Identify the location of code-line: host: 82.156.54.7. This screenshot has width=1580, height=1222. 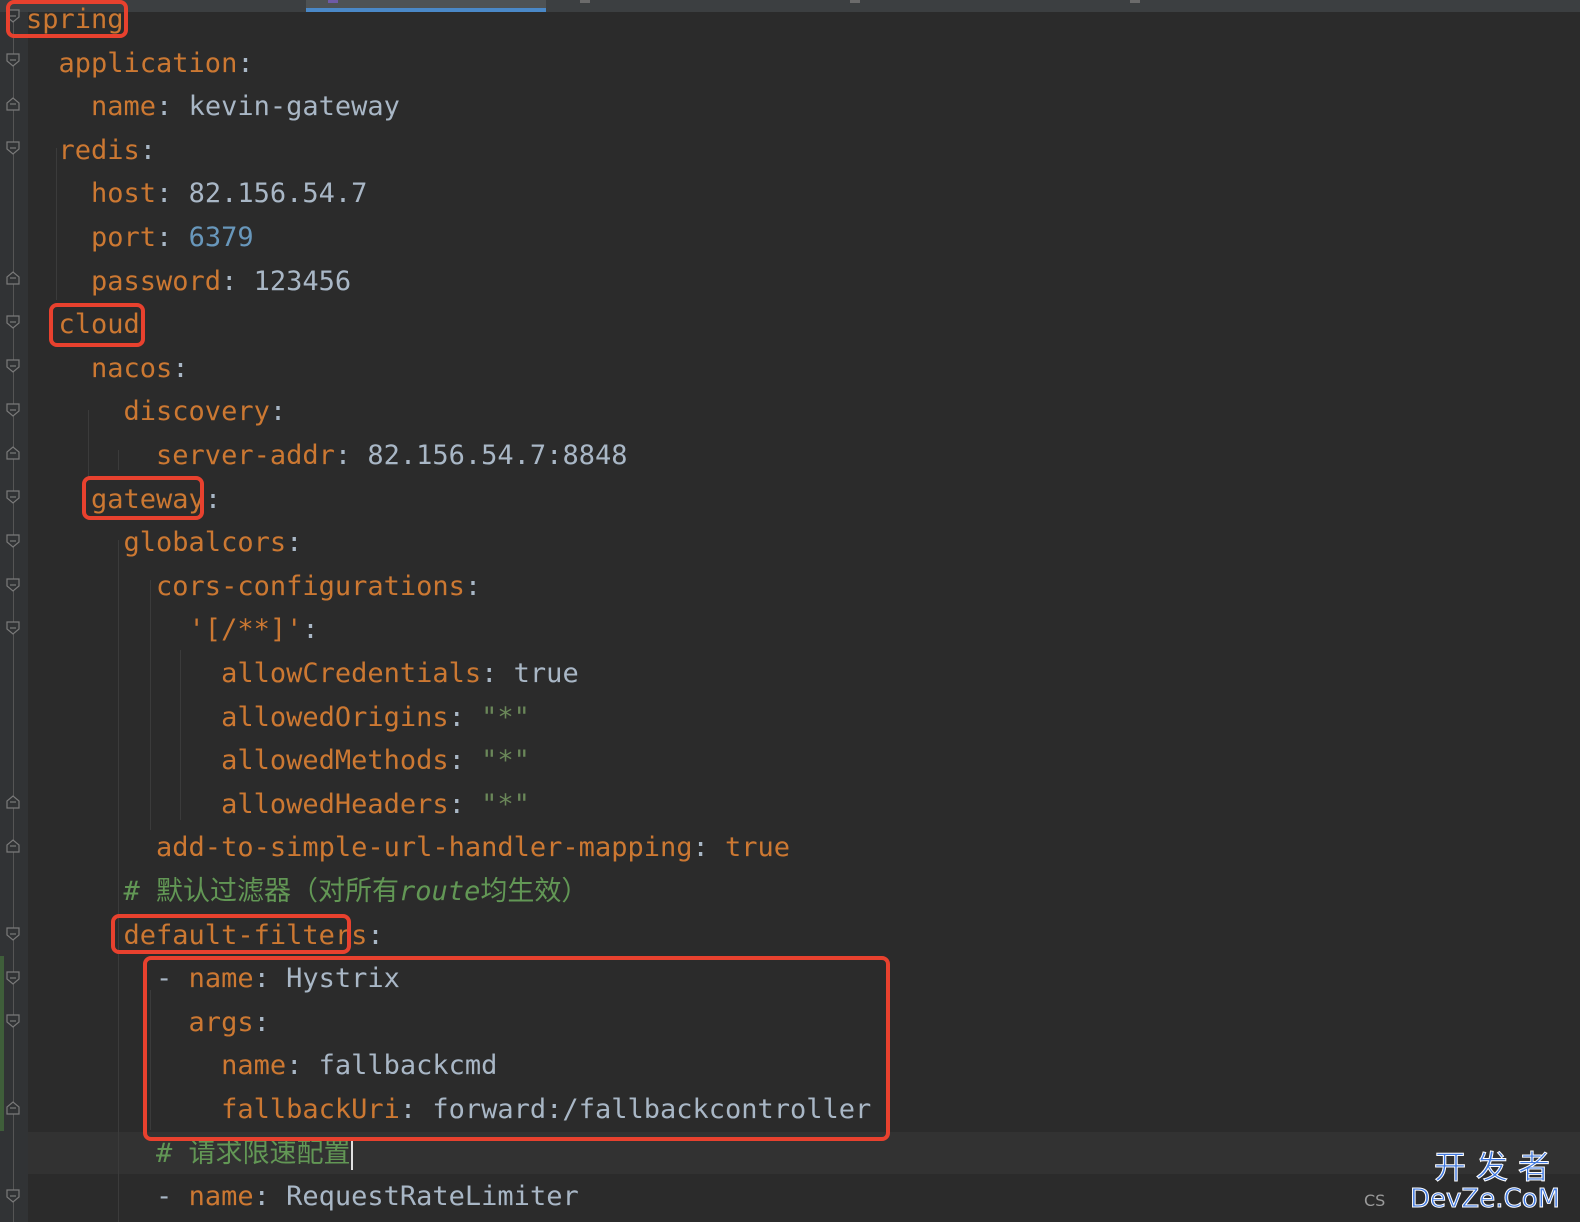
(196, 194).